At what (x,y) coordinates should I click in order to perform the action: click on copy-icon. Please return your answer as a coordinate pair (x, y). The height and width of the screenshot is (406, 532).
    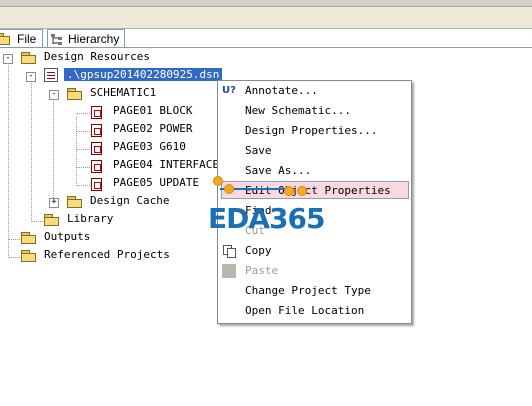
    Looking at the image, I should click on (229, 251).